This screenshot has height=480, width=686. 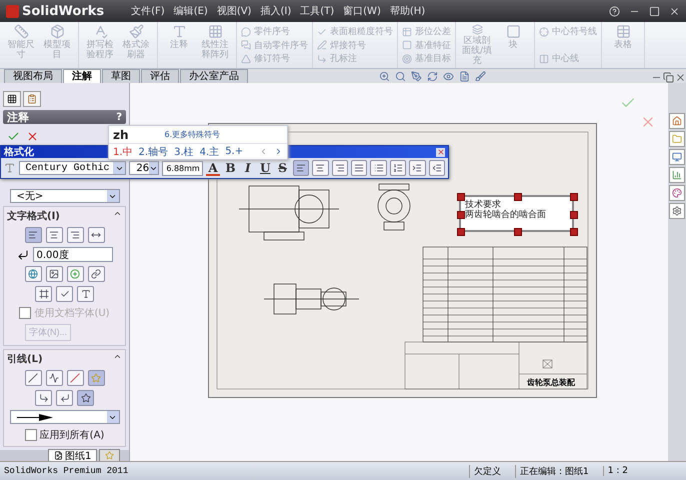 I want to click on panel-tab, so click(x=12, y=99).